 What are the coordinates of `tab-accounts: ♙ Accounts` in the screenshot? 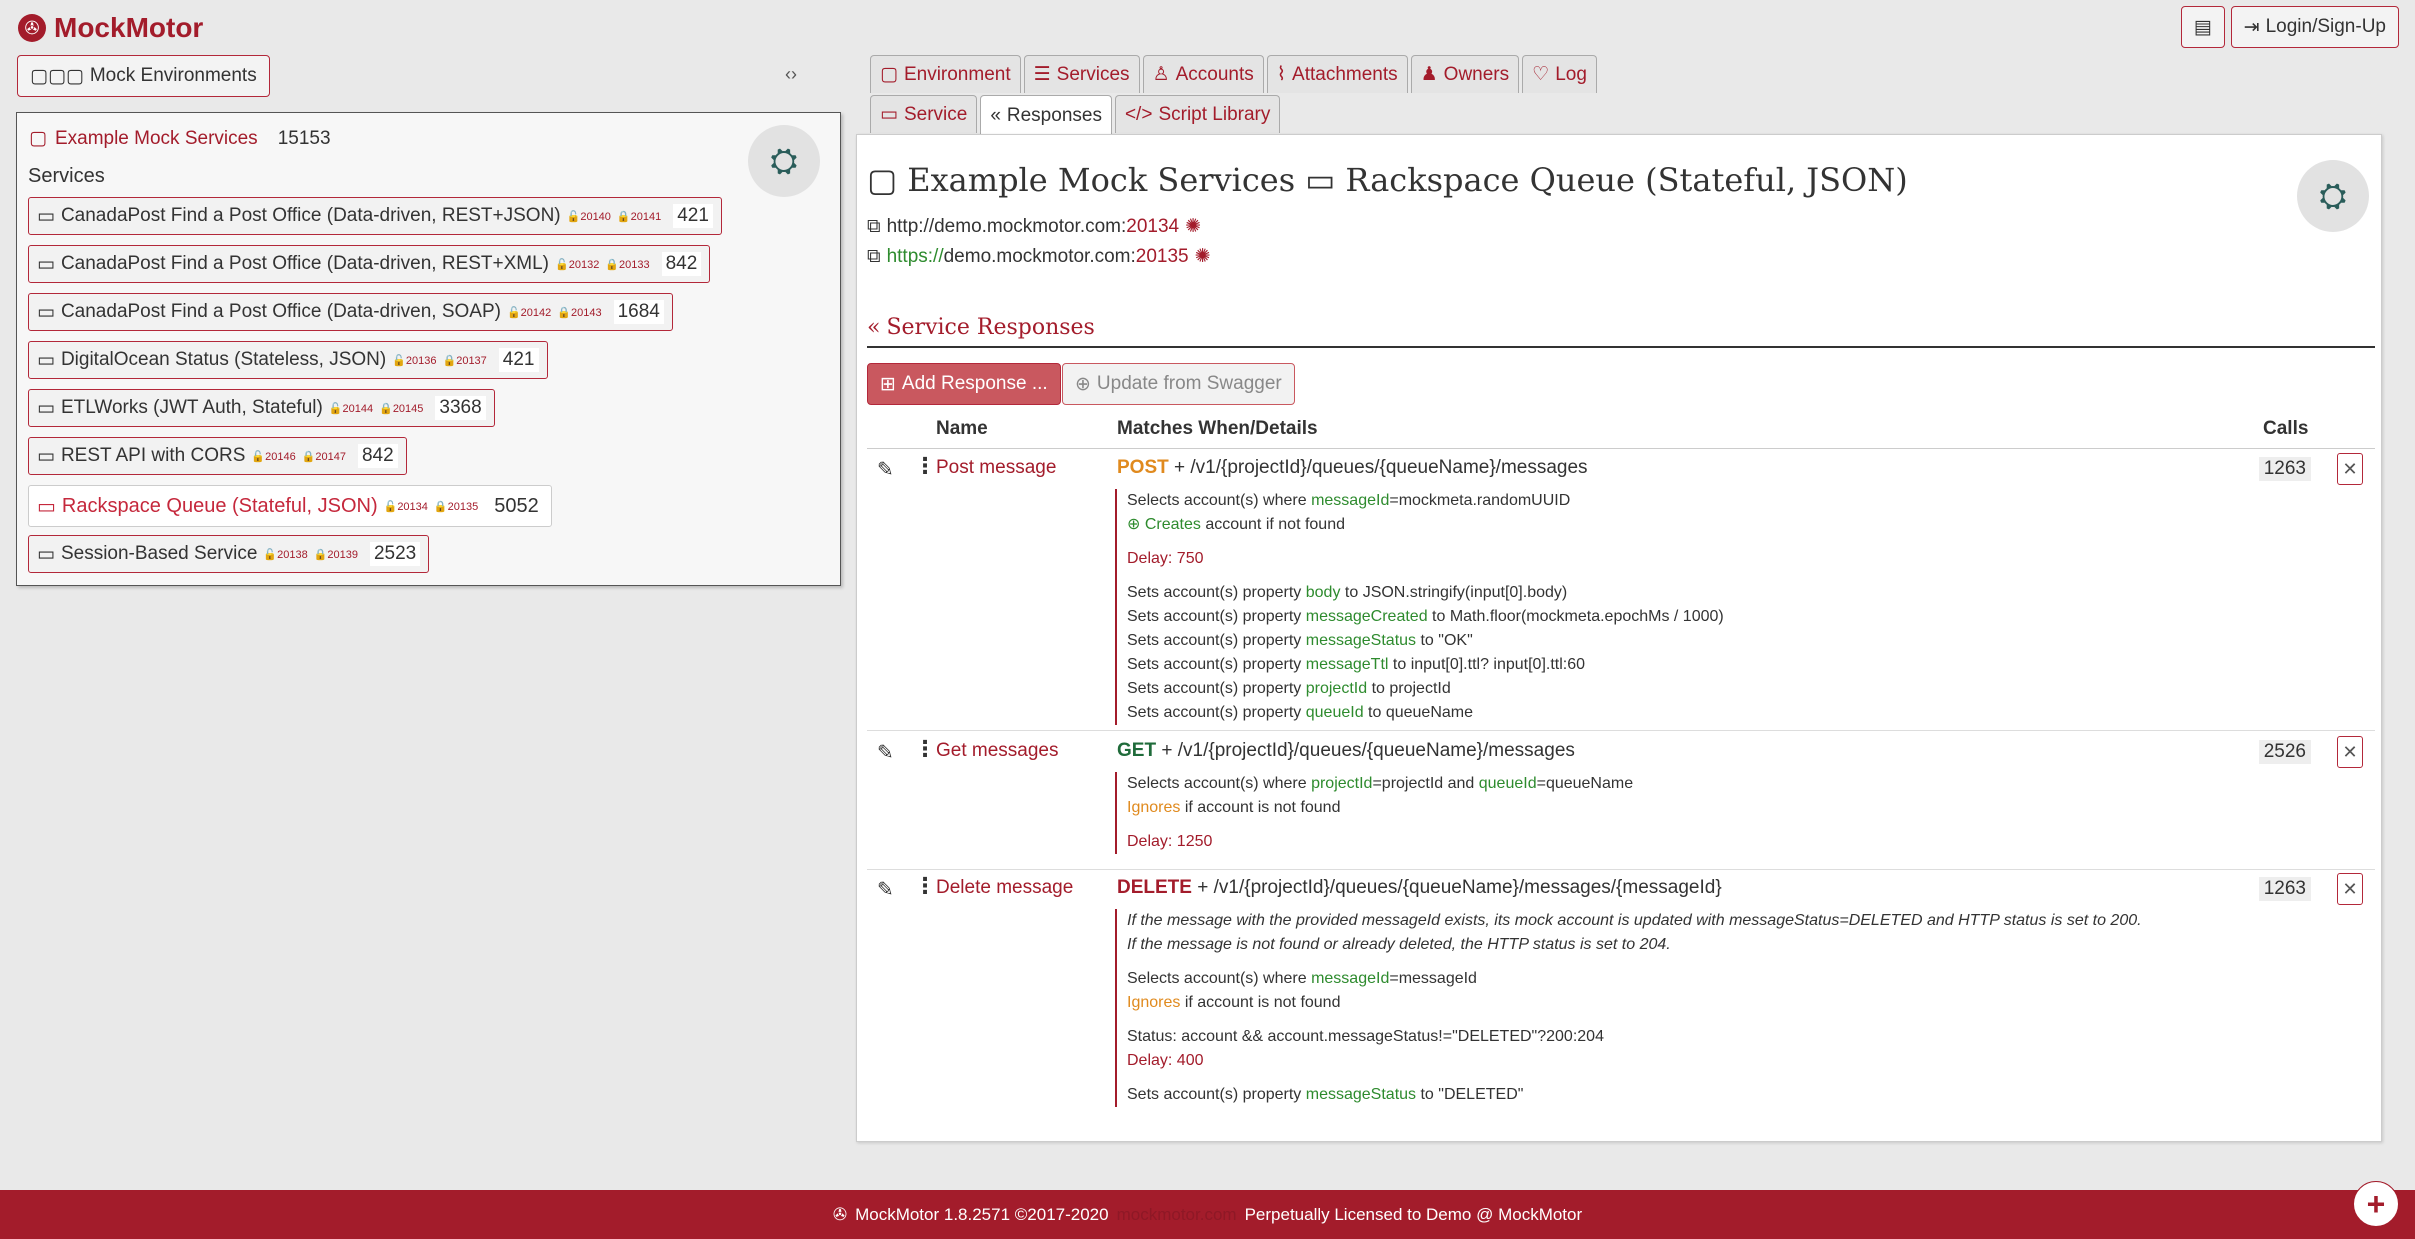 It's located at (1203, 74).